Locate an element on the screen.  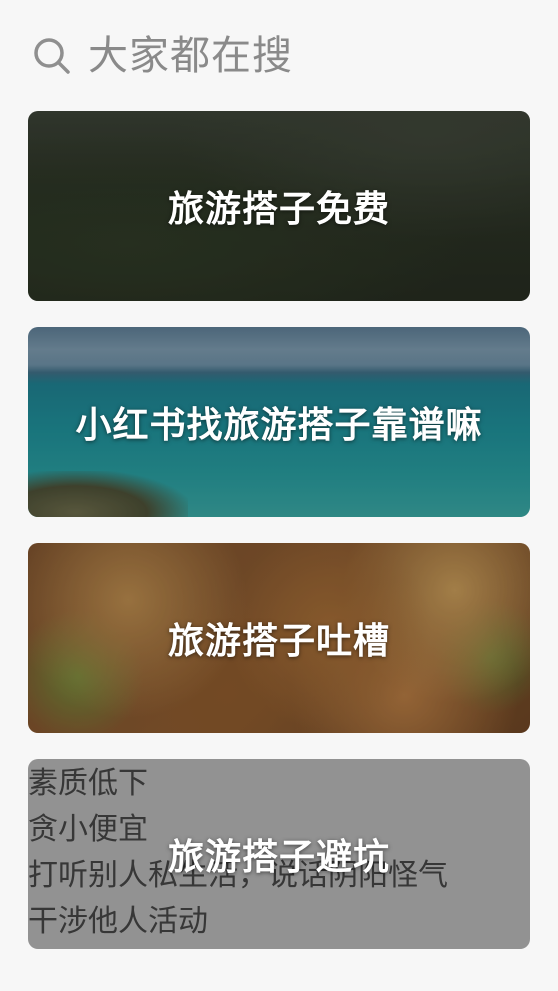
section-title: 大家都在搜 is located at coordinates (190, 56).